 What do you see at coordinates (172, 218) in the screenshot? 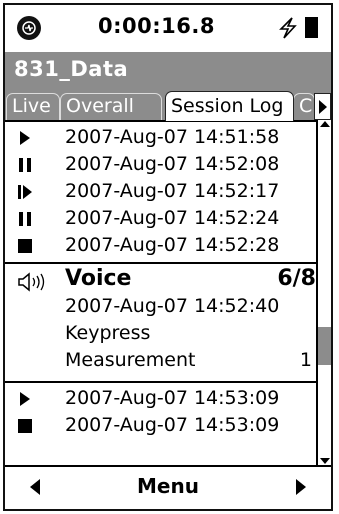
I see `log-timestamp: 2007-Aug-07 14:52:24` at bounding box center [172, 218].